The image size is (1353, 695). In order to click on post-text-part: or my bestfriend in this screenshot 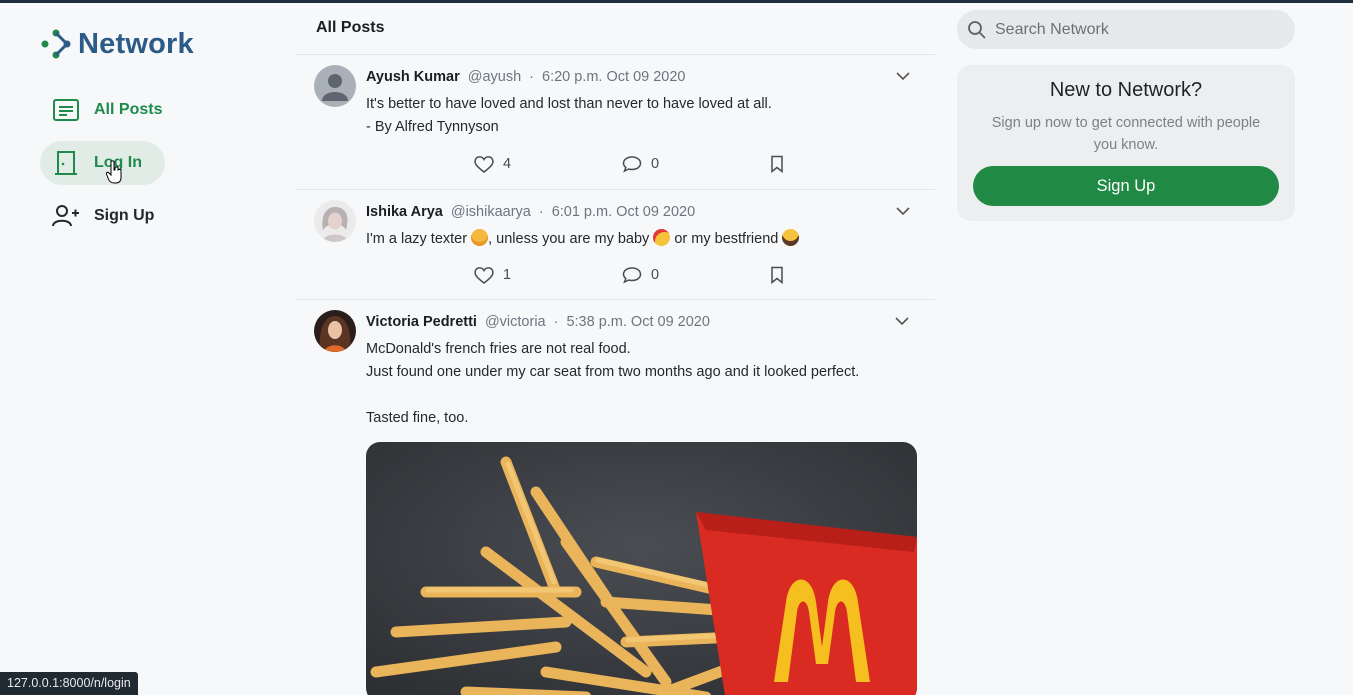, I will do `click(726, 239)`.